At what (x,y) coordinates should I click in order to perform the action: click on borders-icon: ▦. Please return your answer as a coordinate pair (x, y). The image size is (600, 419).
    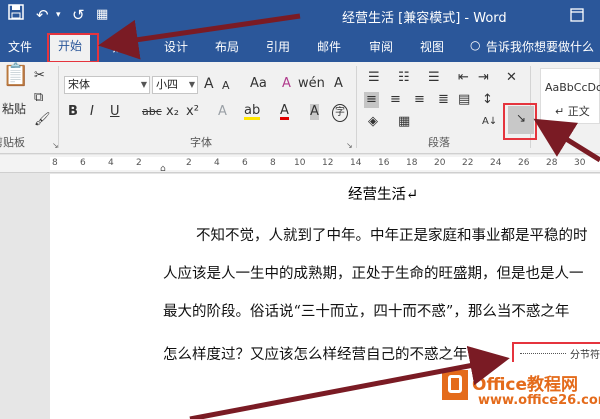
    Looking at the image, I should click on (404, 122).